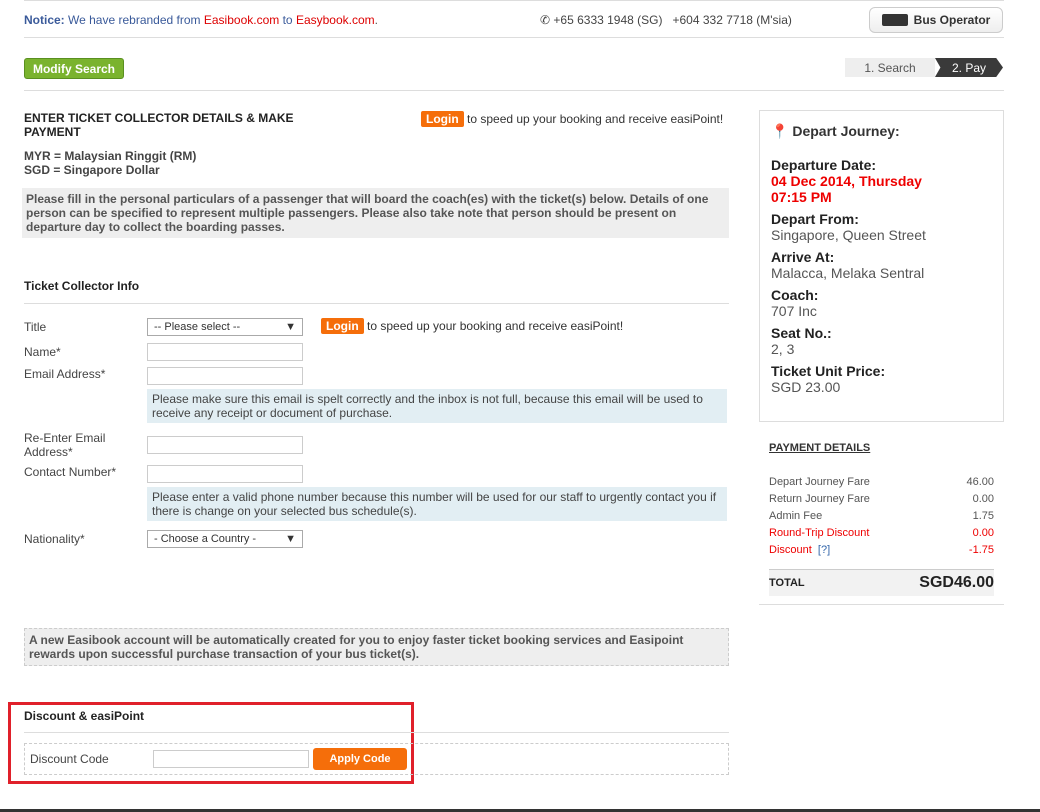  I want to click on login-button-form: Login, so click(342, 326).